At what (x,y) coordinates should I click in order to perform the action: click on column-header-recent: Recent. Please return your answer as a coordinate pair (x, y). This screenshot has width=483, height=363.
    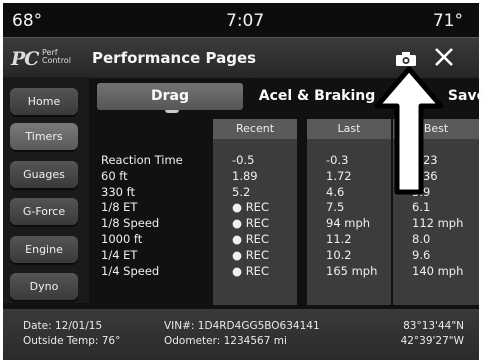
    Looking at the image, I should click on (255, 129).